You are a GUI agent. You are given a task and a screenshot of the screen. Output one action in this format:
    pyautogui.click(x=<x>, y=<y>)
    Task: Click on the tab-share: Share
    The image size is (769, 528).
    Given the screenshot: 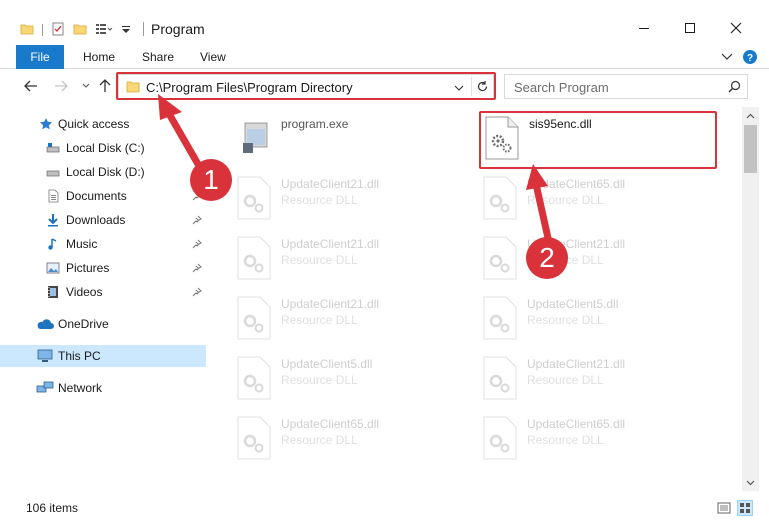 What is the action you would take?
    pyautogui.click(x=158, y=57)
    